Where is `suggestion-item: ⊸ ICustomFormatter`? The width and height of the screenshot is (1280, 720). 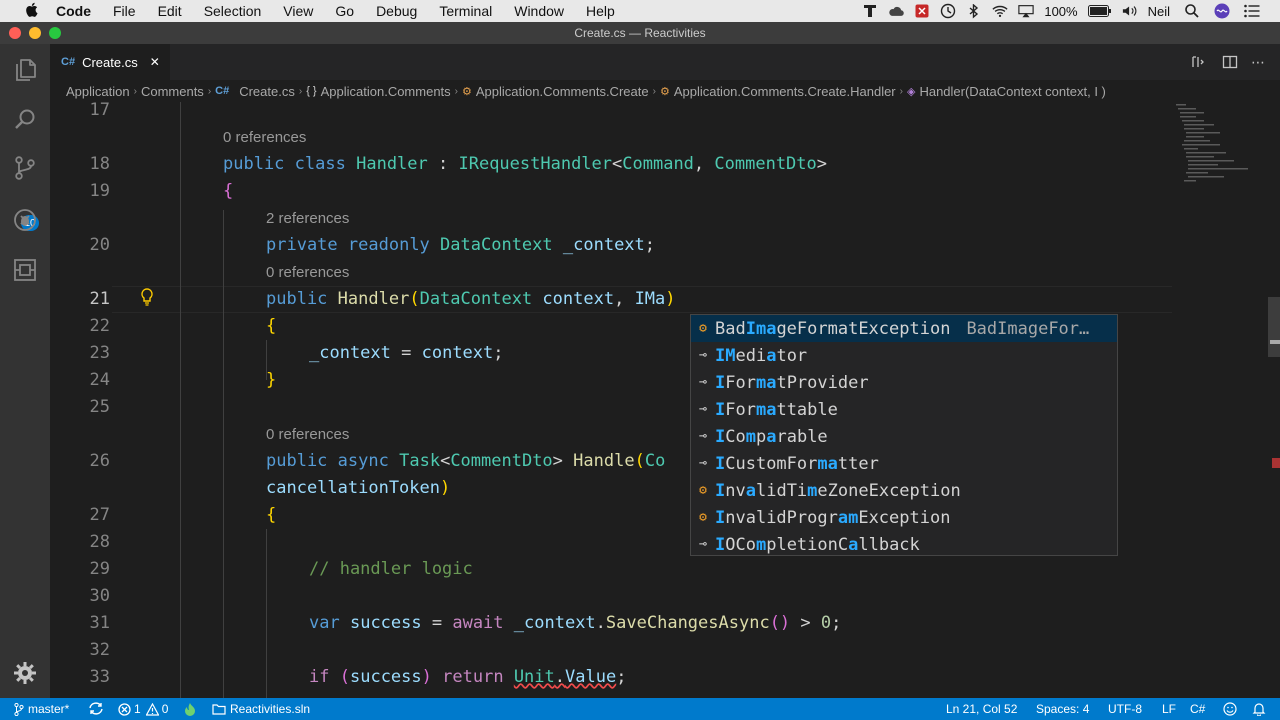
suggestion-item: ⊸ ICustomFormatter is located at coordinates (904, 463).